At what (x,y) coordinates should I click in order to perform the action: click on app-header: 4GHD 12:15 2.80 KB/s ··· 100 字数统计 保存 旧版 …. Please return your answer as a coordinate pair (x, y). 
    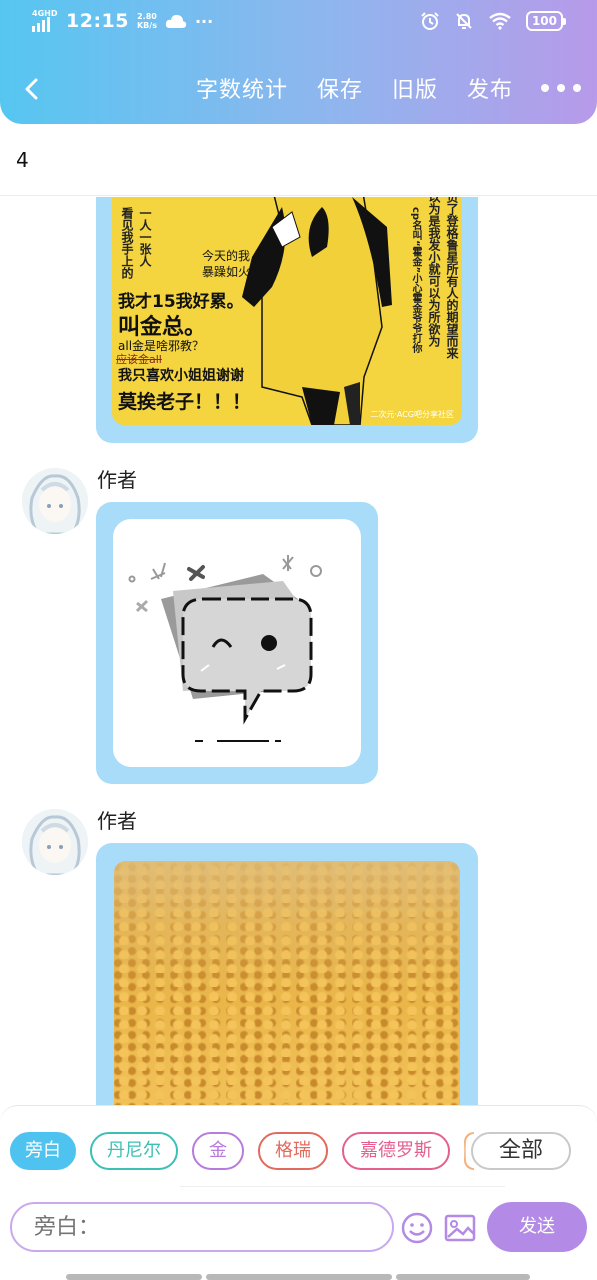
    Looking at the image, I should click on (298, 62).